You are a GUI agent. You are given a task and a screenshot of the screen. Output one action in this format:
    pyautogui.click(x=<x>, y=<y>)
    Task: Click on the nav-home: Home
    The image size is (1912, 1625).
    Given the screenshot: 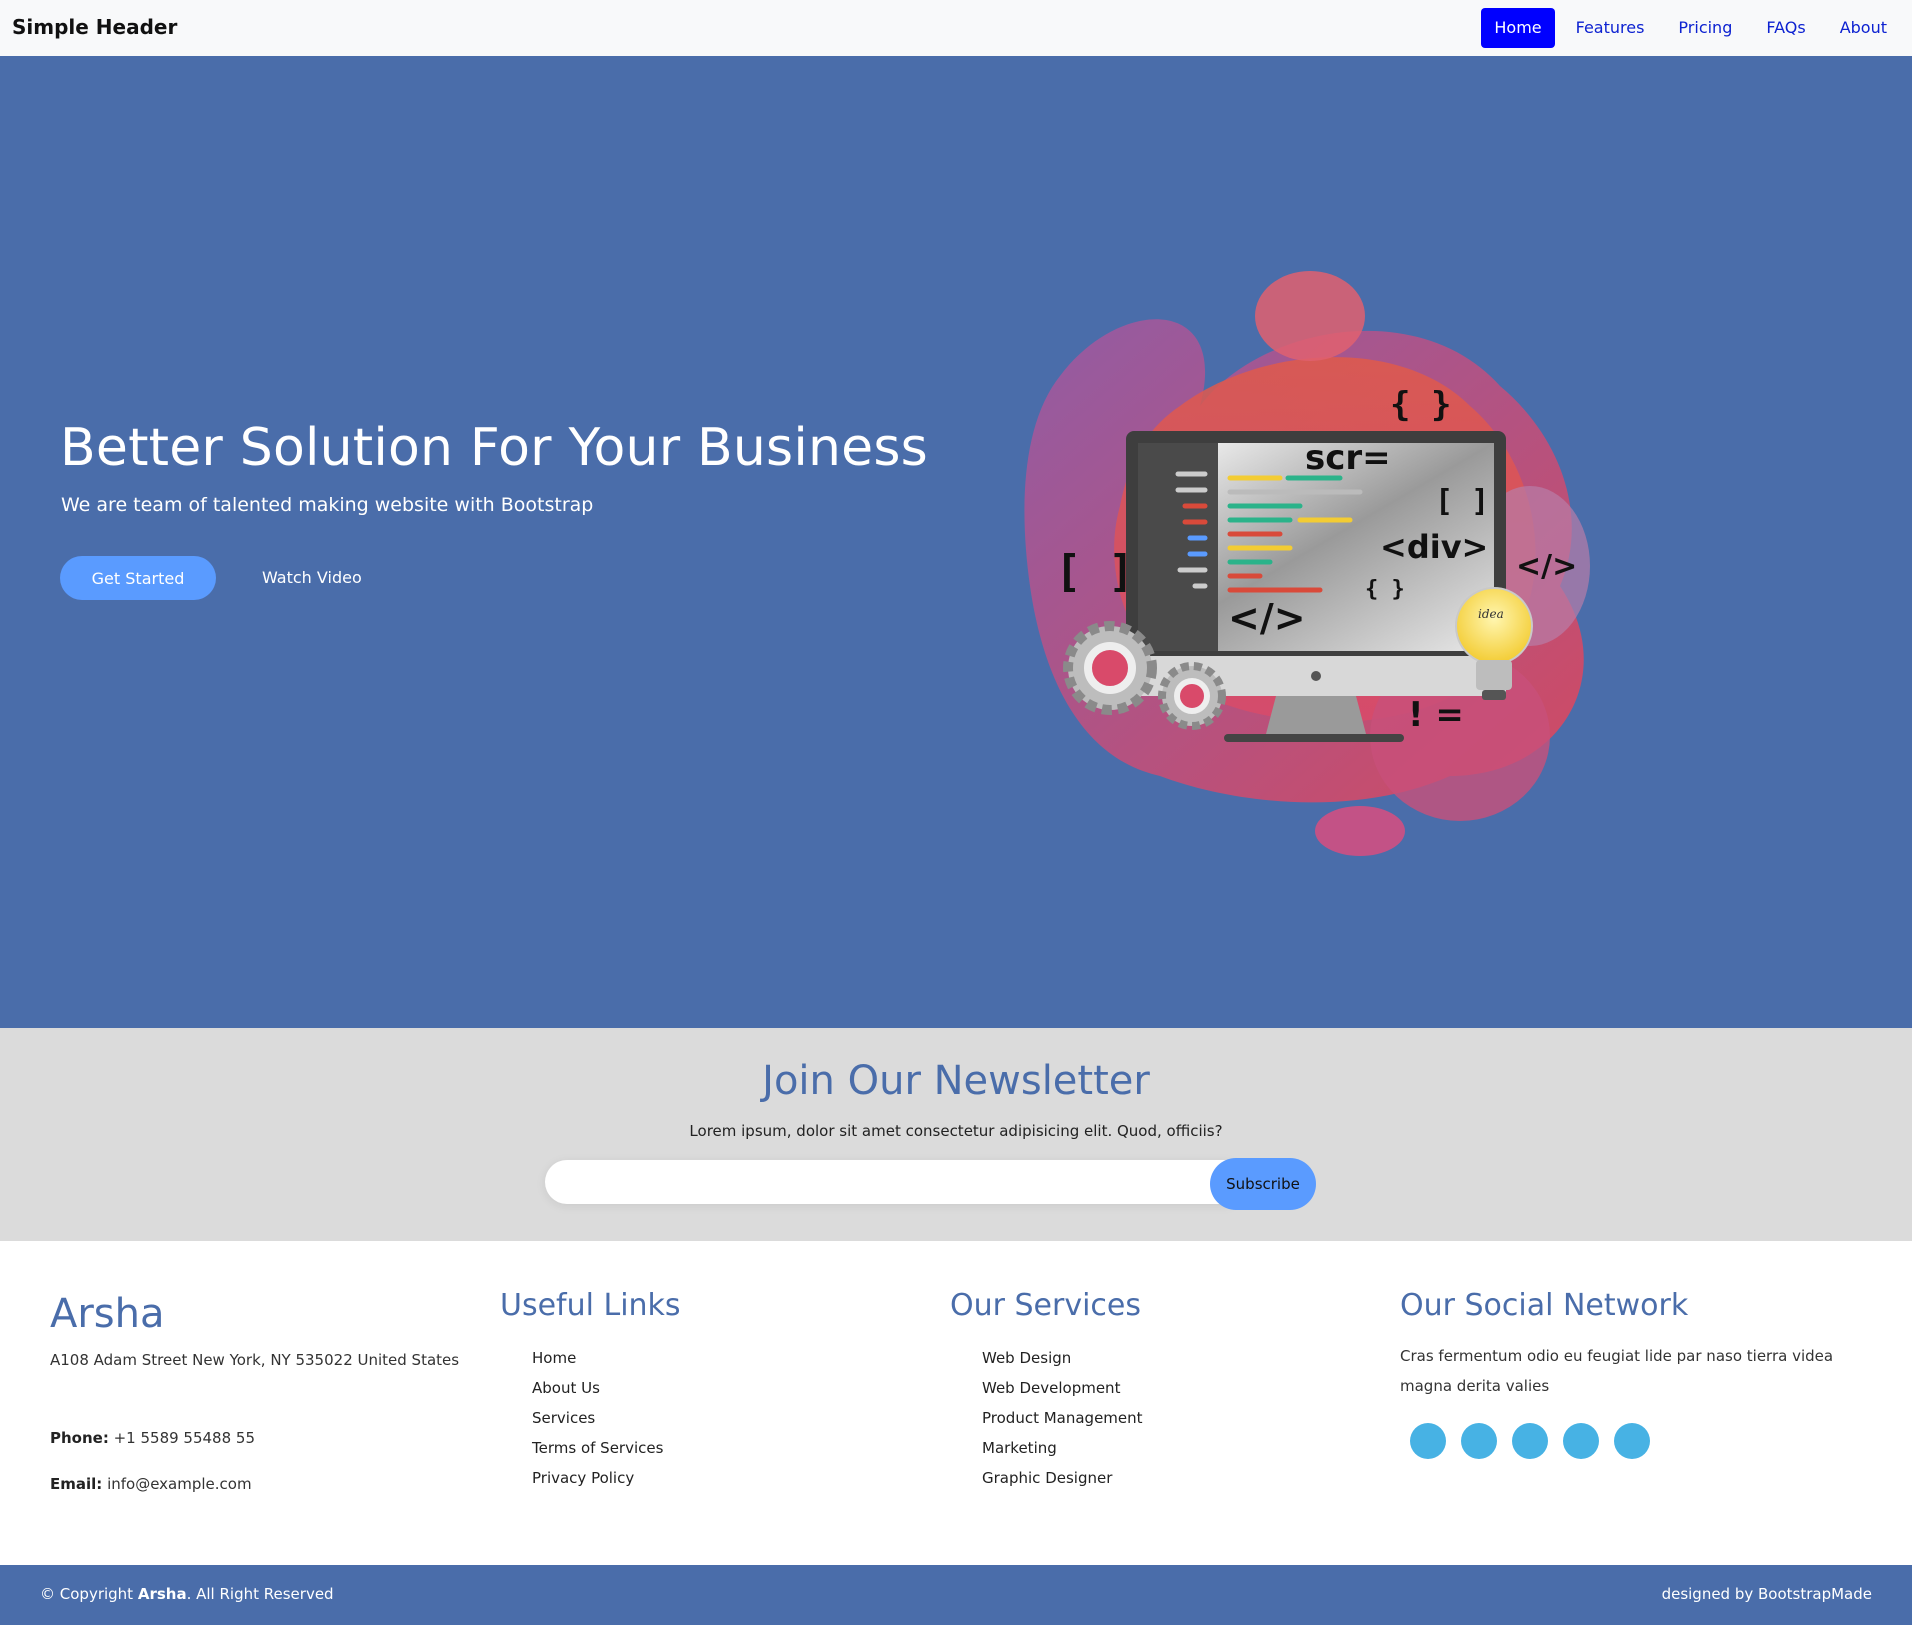 What is the action you would take?
    pyautogui.click(x=1518, y=28)
    